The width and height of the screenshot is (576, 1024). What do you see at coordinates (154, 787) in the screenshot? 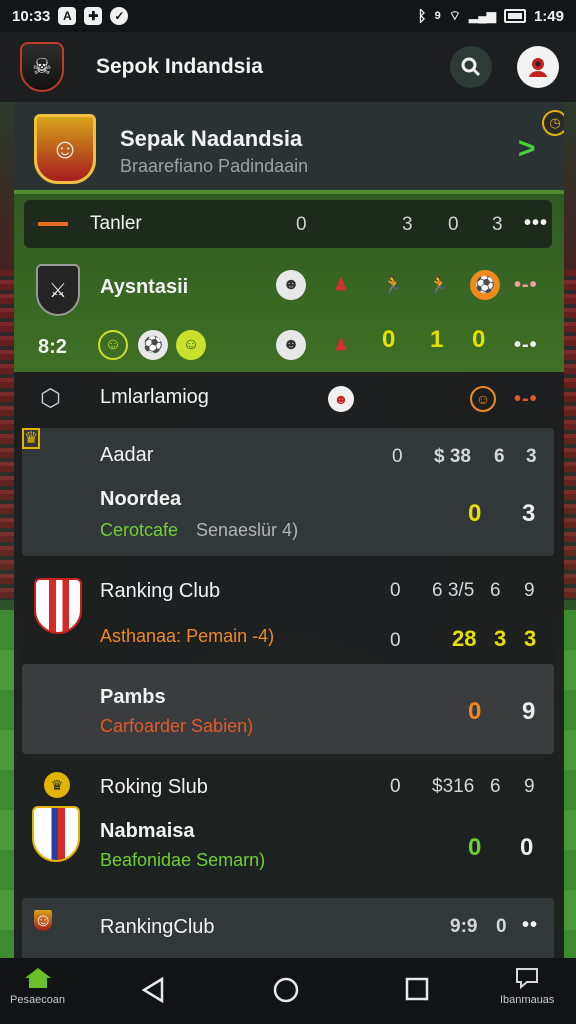
I see `match-header: Roking Slub` at bounding box center [154, 787].